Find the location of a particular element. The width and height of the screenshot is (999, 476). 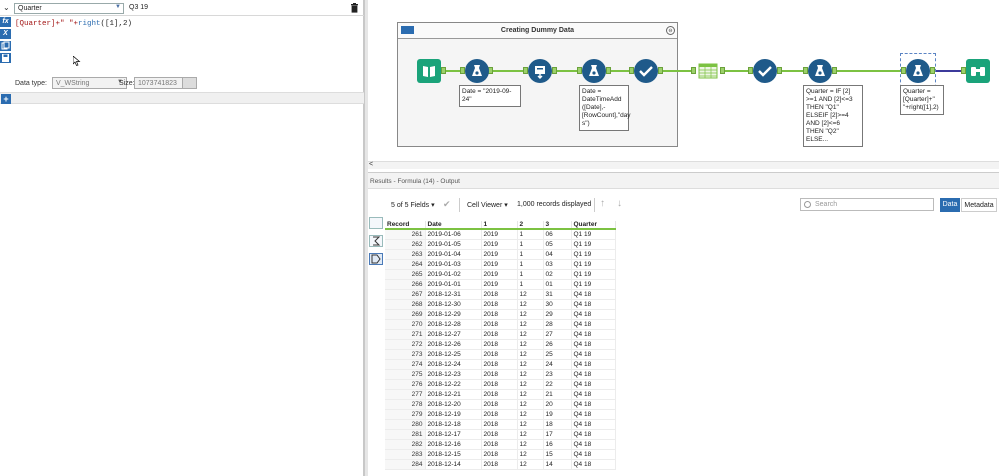

collapse-icon: ⊖ is located at coordinates (670, 30).